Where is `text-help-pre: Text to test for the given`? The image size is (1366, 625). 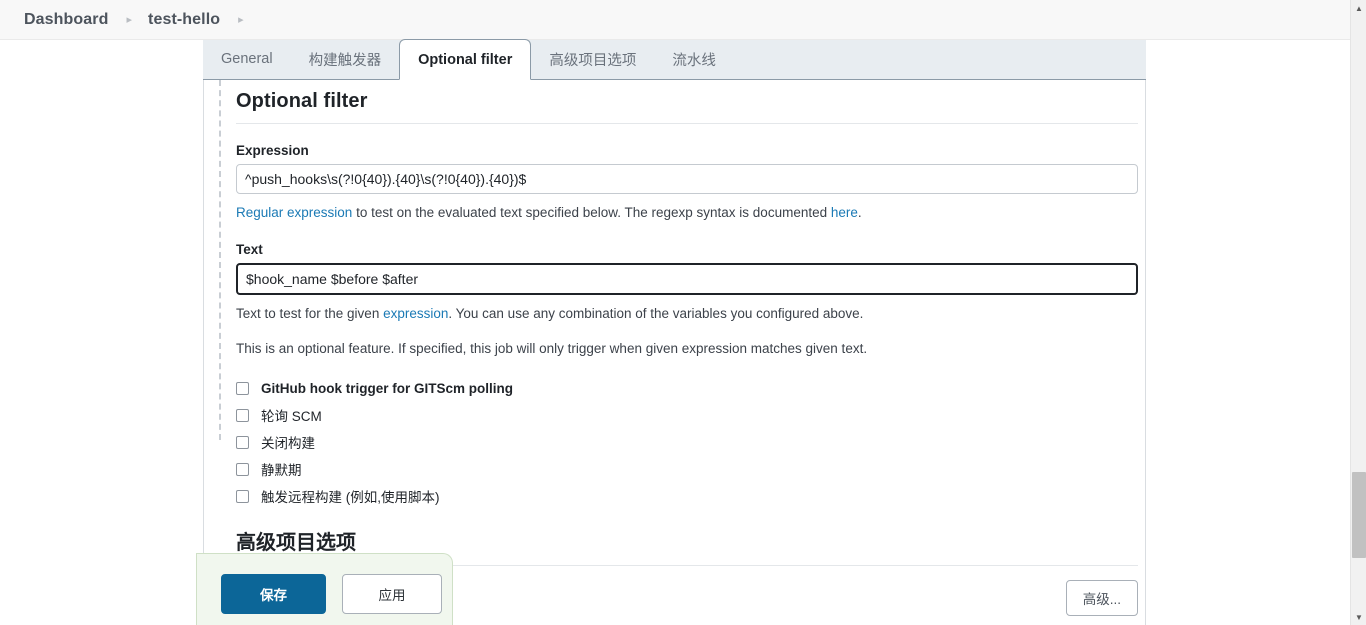
text-help-pre: Text to test for the given is located at coordinates (310, 313).